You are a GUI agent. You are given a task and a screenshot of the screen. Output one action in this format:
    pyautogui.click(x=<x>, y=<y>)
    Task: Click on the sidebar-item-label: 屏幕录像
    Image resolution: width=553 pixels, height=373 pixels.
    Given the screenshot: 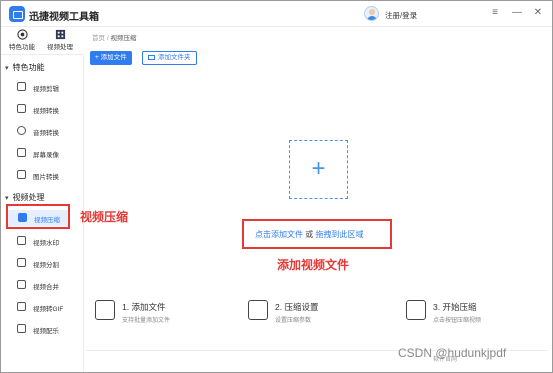 What is the action you would take?
    pyautogui.click(x=46, y=155)
    